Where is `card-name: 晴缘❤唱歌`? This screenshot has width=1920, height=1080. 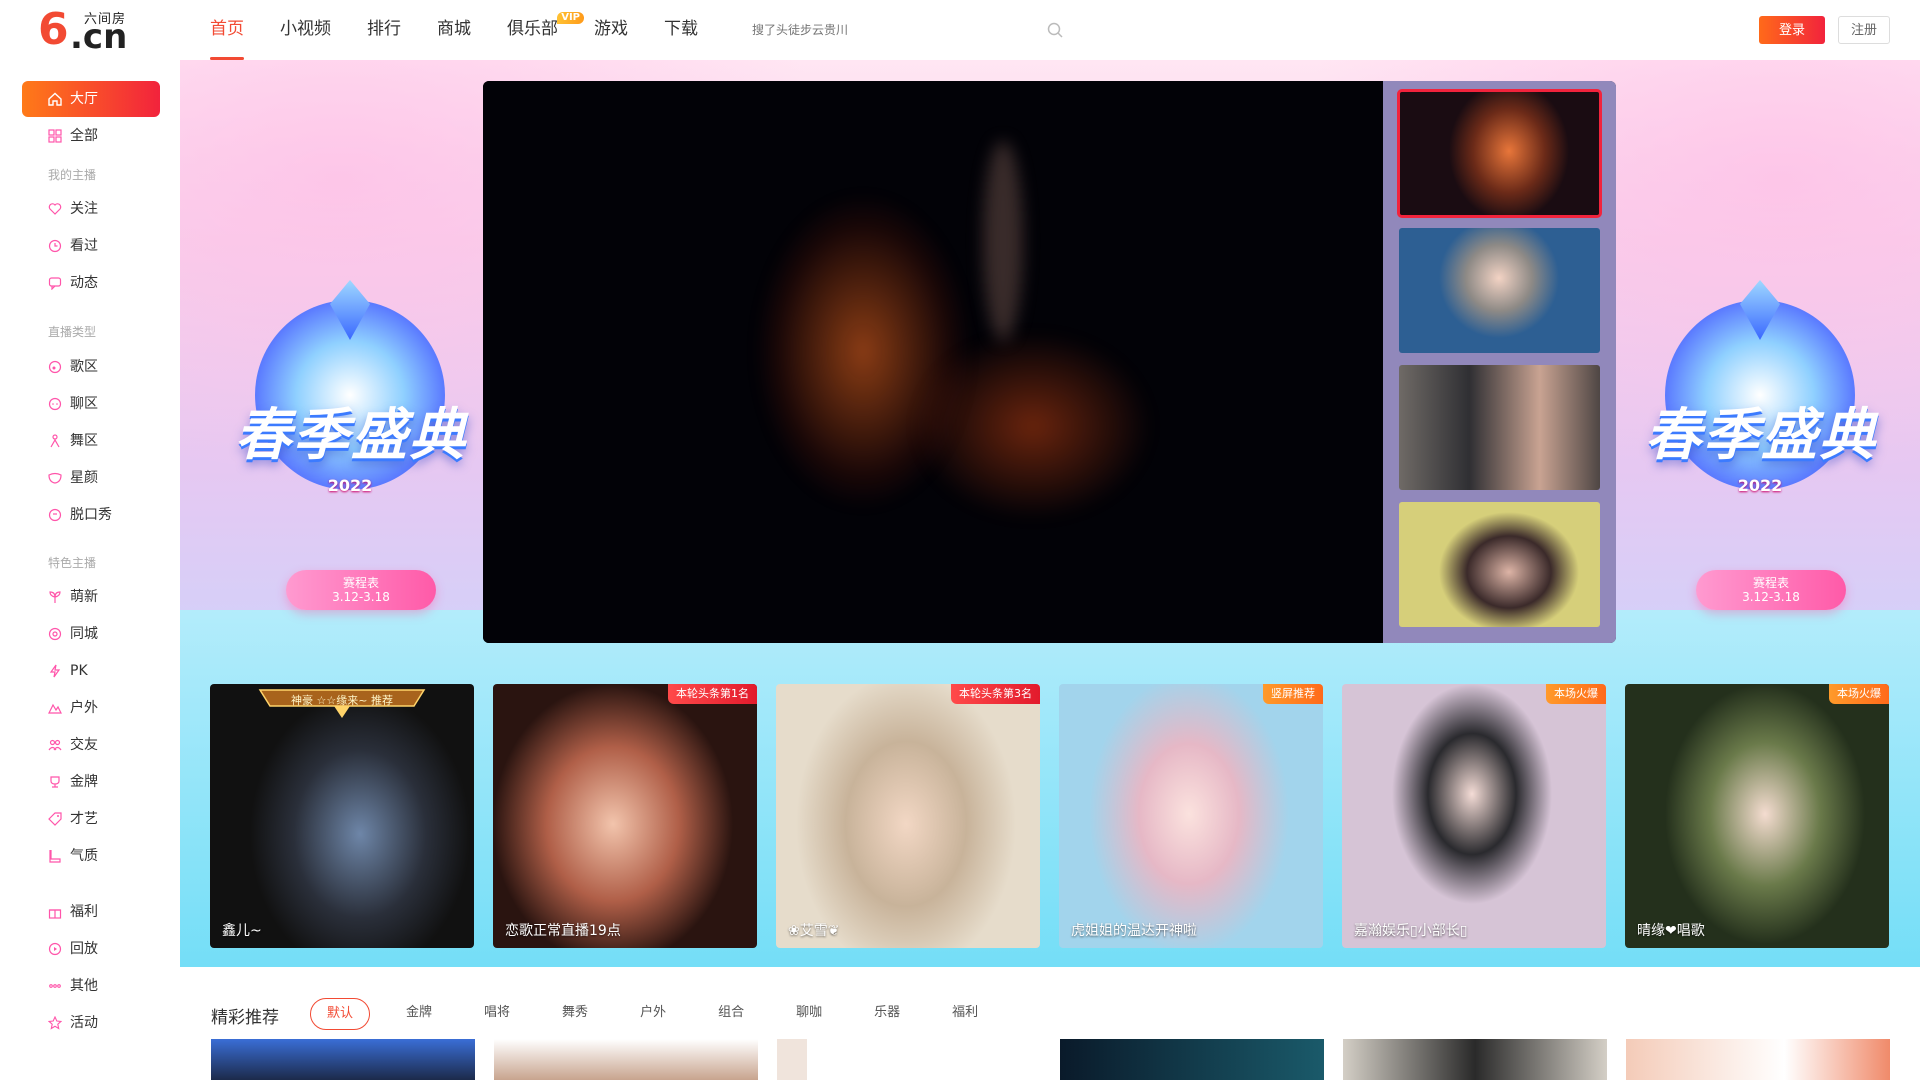 card-name: 晴缘❤唱歌 is located at coordinates (1671, 931).